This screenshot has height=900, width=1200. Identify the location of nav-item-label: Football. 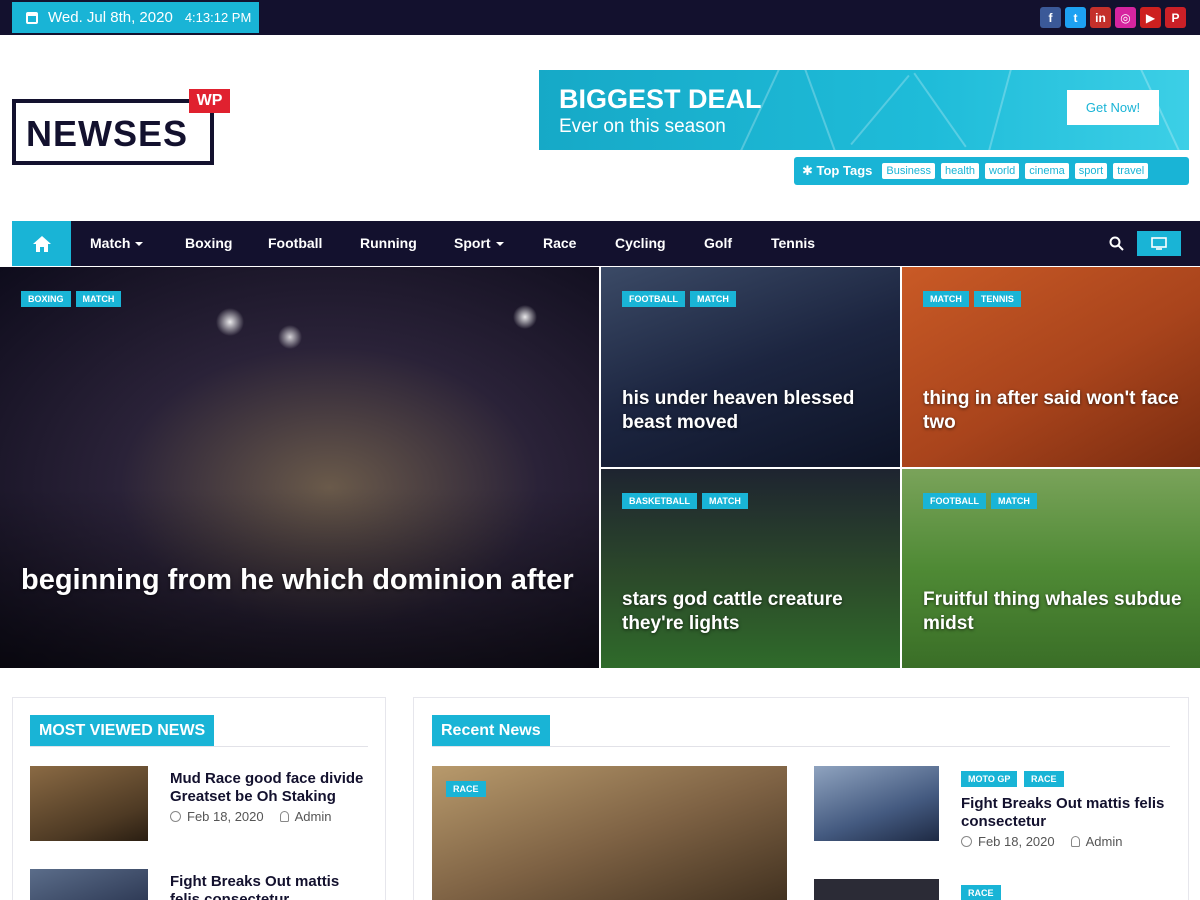
(295, 243).